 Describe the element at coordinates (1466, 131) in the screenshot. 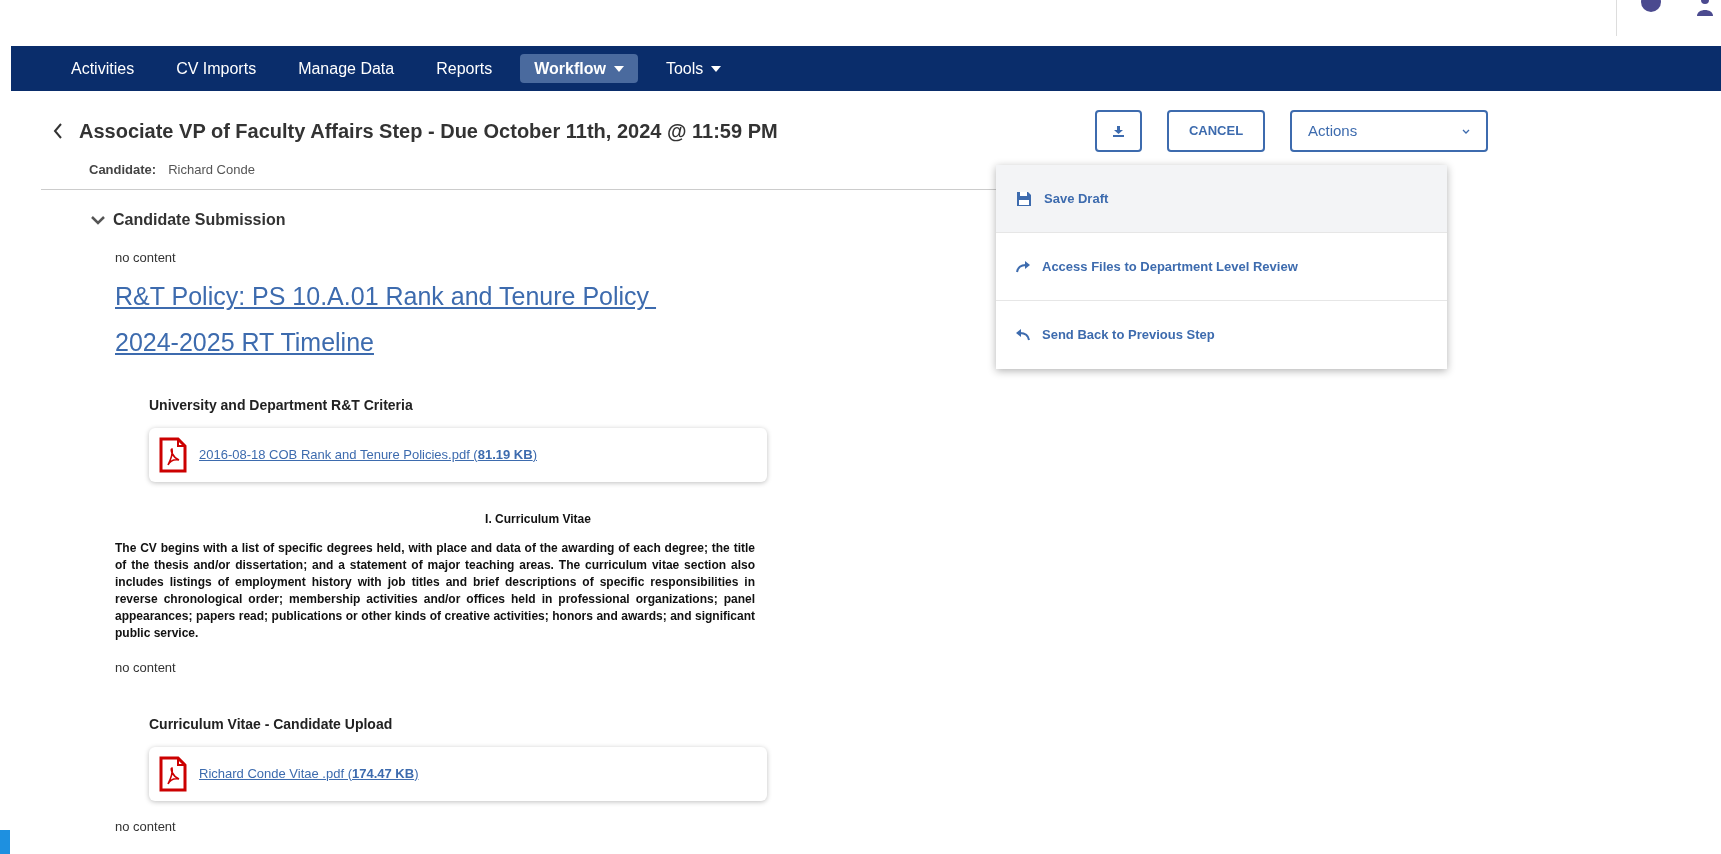

I see `chevron-down-icon` at that location.